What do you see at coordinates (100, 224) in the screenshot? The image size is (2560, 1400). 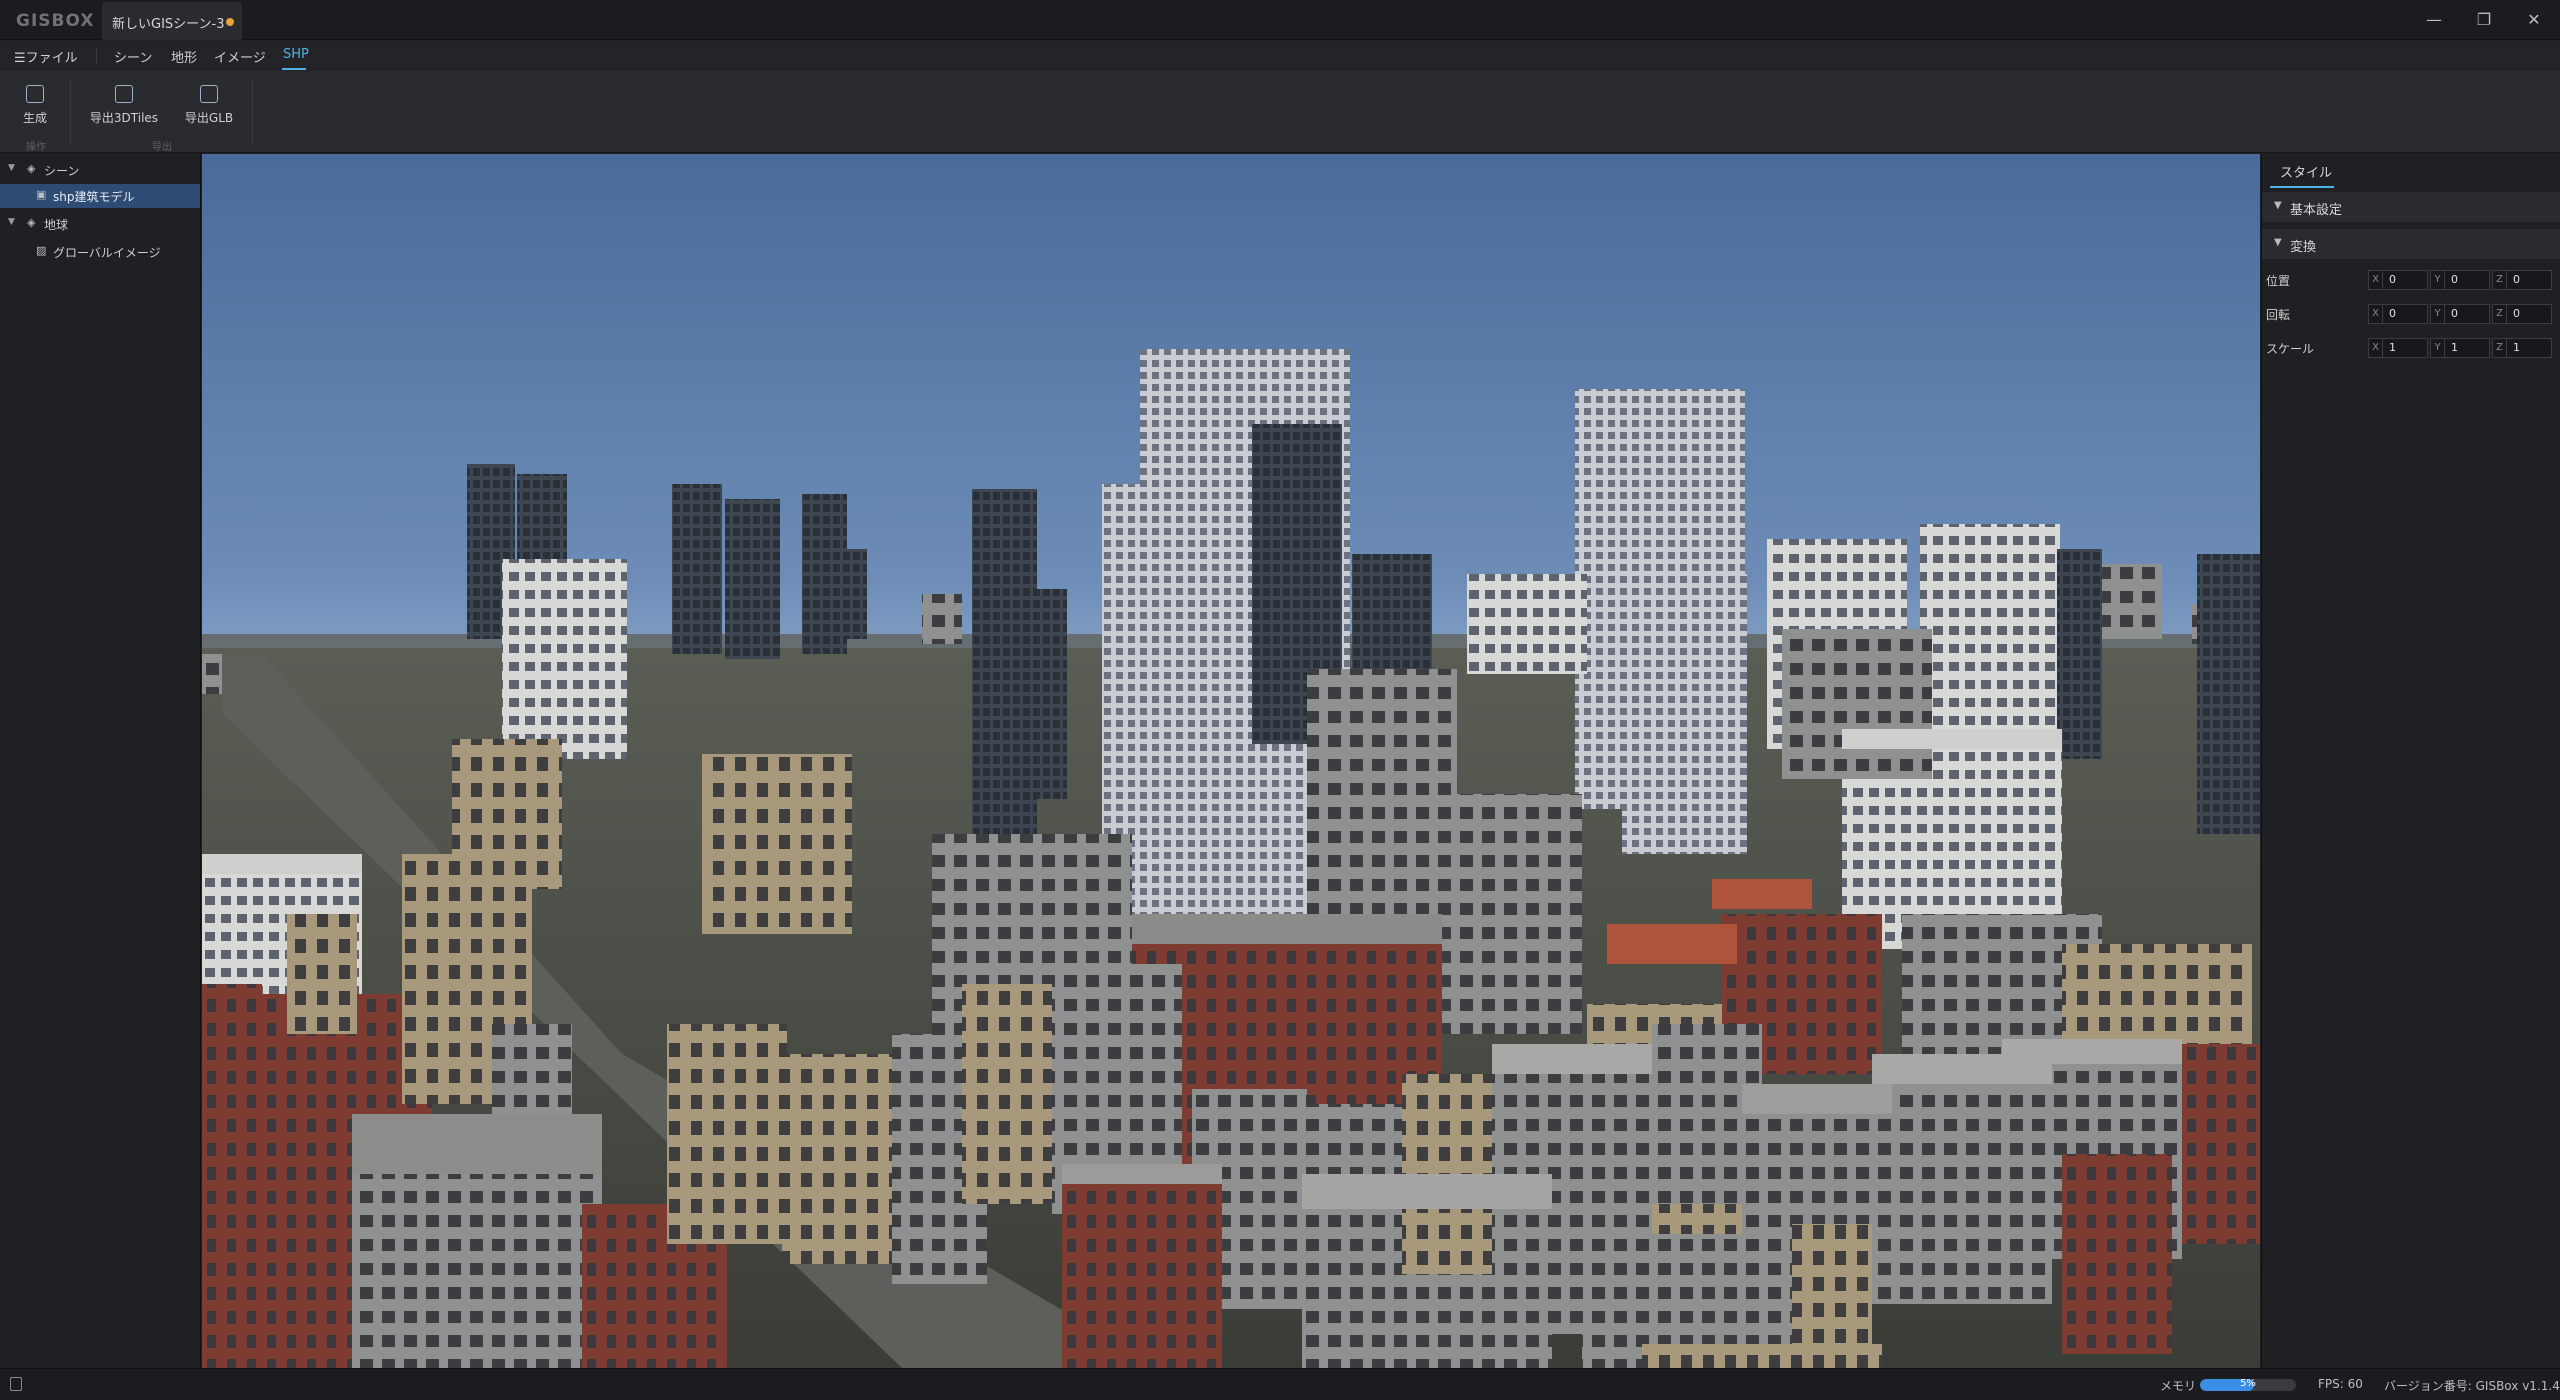 I see `tree-node-earth: ▼ ◈ 地球` at bounding box center [100, 224].